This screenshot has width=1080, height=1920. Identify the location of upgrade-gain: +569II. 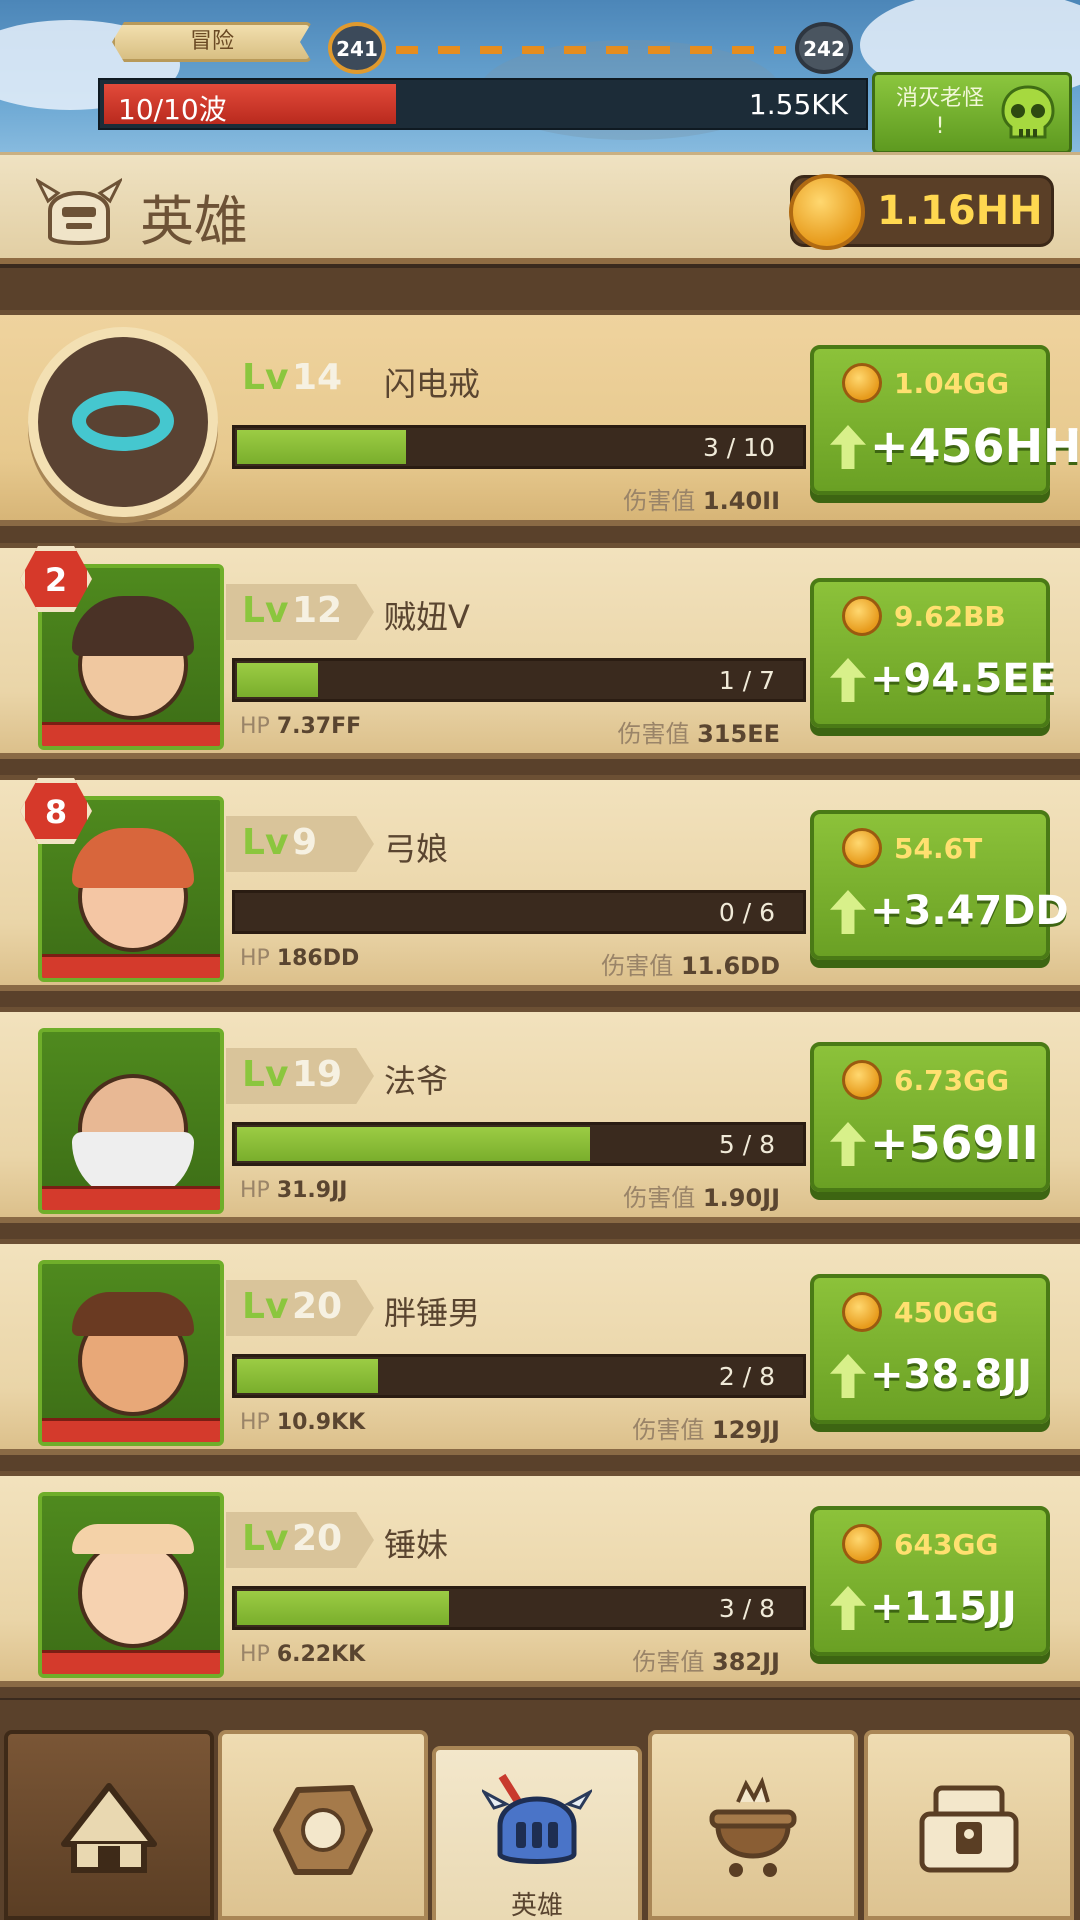
(930, 1145).